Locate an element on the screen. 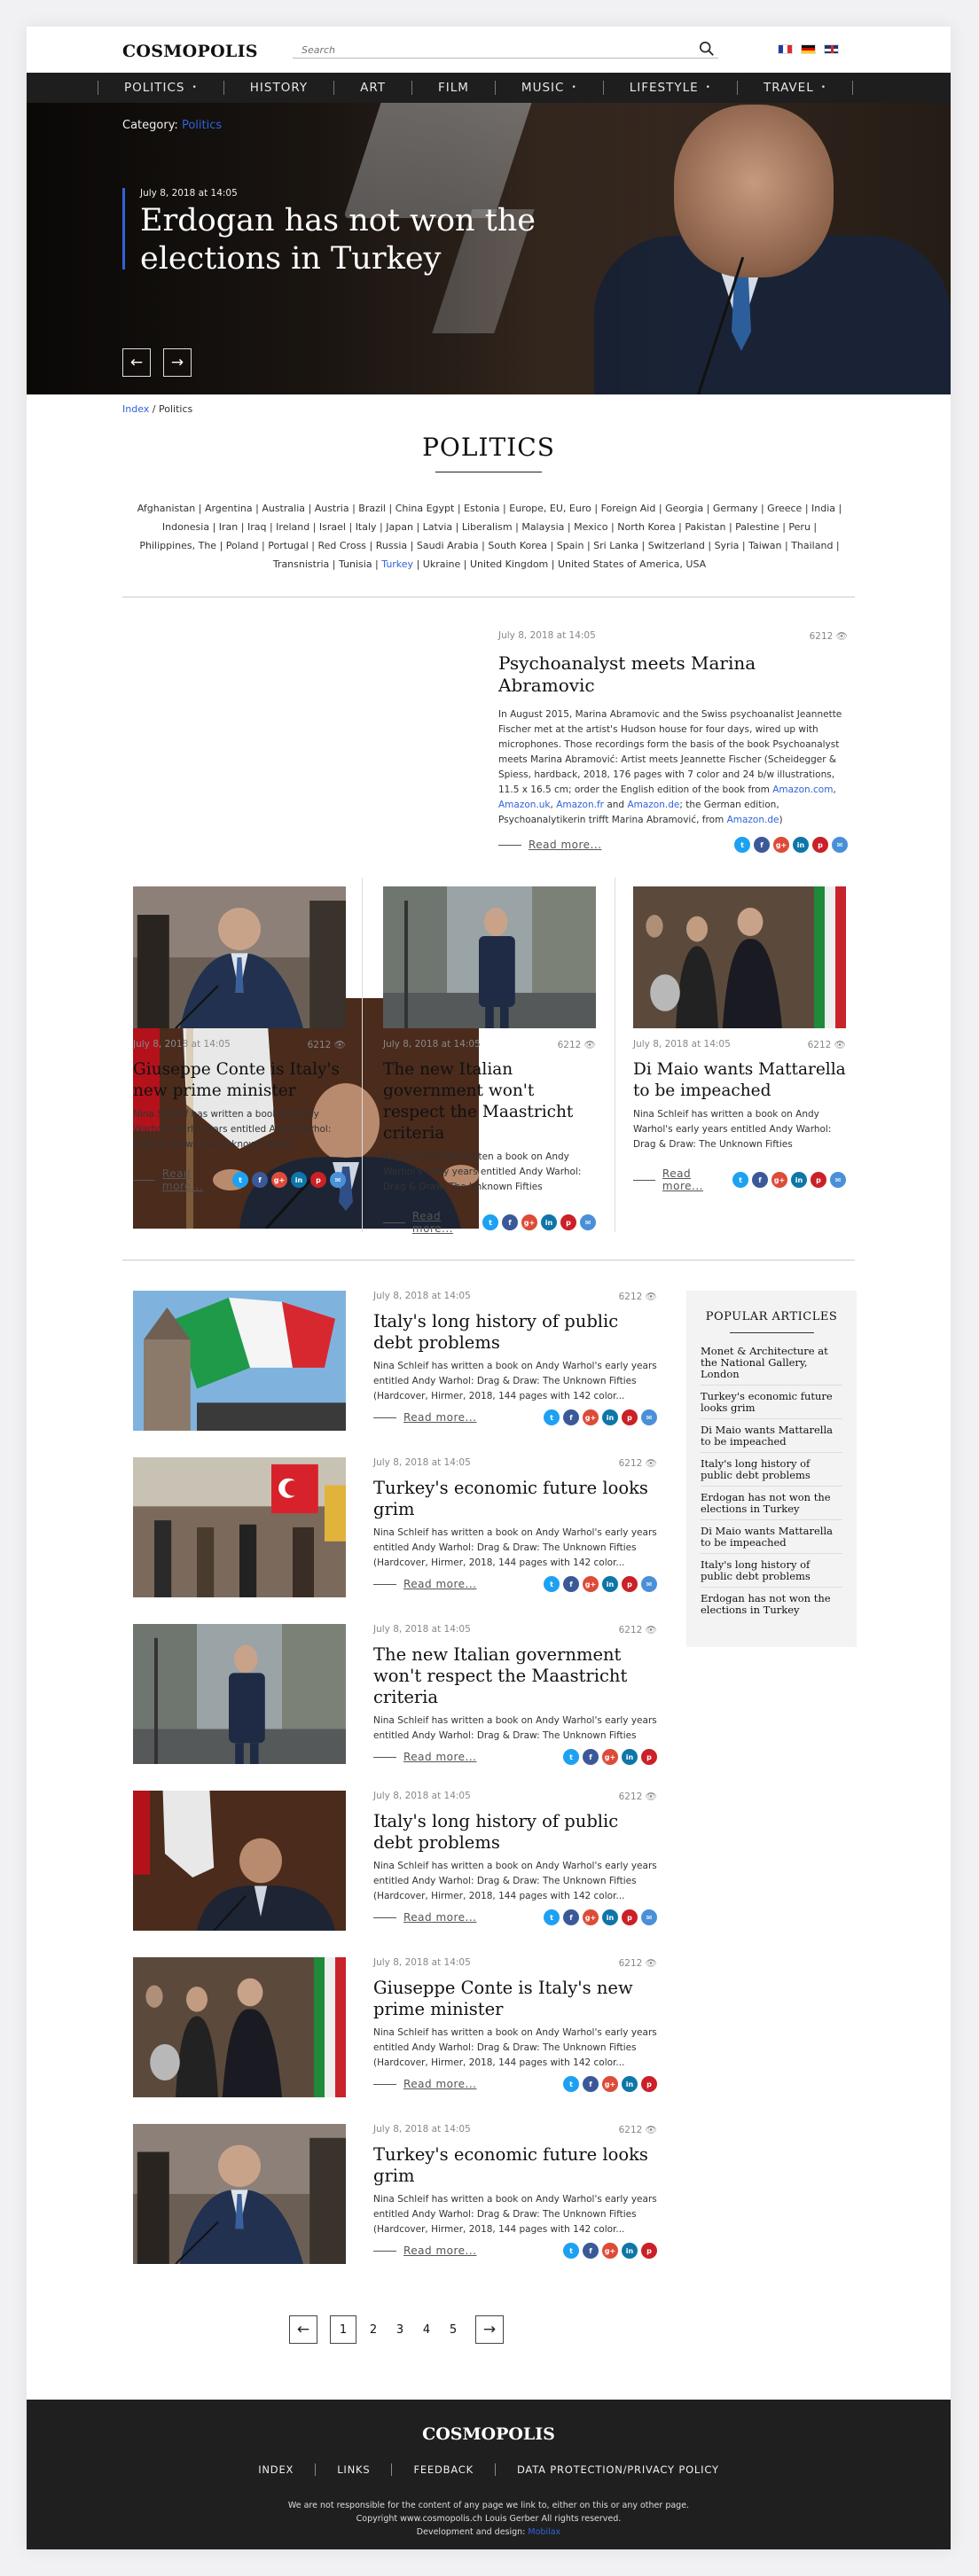 The height and width of the screenshot is (2576, 979). article-title: Di Maio wants Mattarella to be impeached is located at coordinates (739, 1080).